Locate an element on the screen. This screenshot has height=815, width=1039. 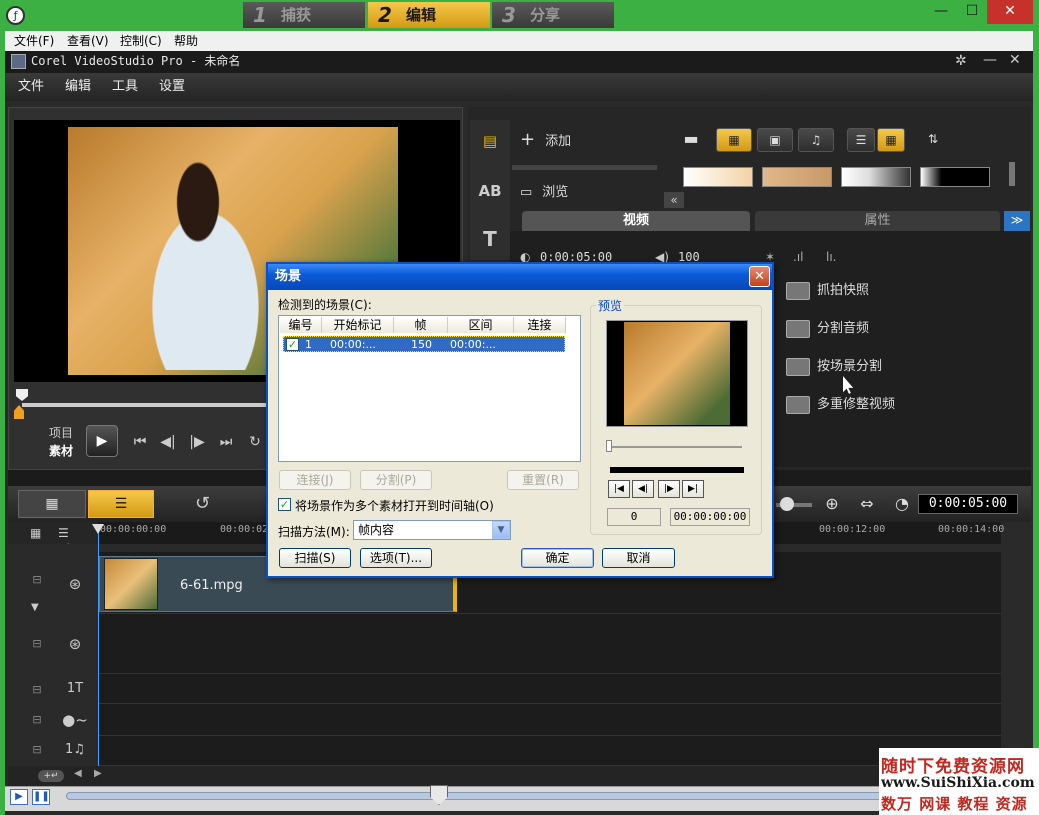
split-button: 分割(P) is located at coordinates (396, 480).